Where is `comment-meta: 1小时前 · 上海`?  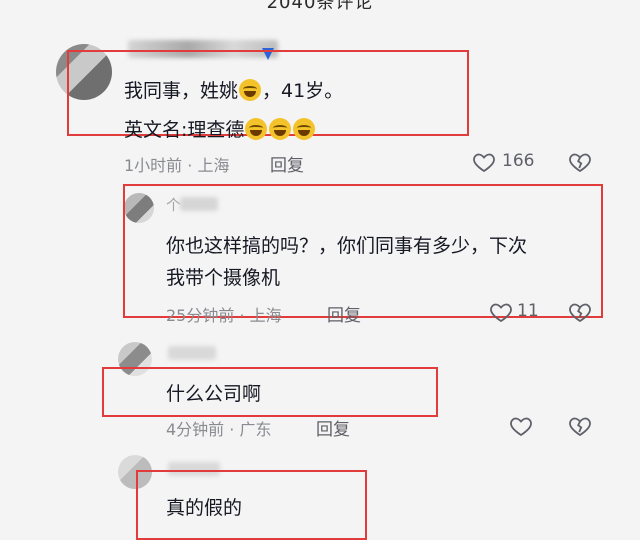
comment-meta: 1小时前 · 上海 is located at coordinates (177, 165).